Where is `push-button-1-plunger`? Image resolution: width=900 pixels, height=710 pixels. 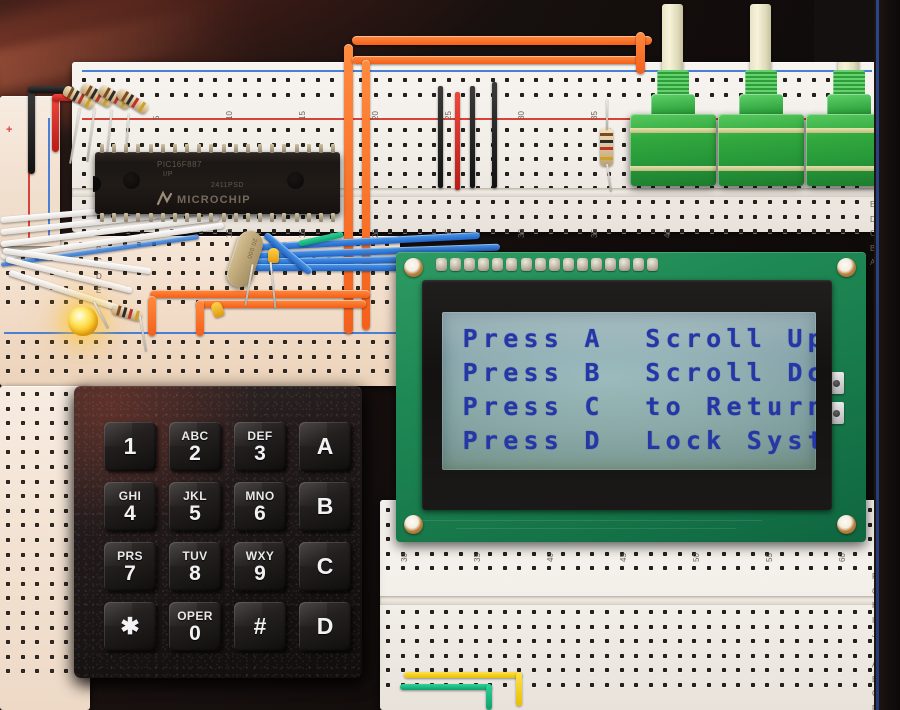
push-button-1-plunger is located at coordinates (672, 39).